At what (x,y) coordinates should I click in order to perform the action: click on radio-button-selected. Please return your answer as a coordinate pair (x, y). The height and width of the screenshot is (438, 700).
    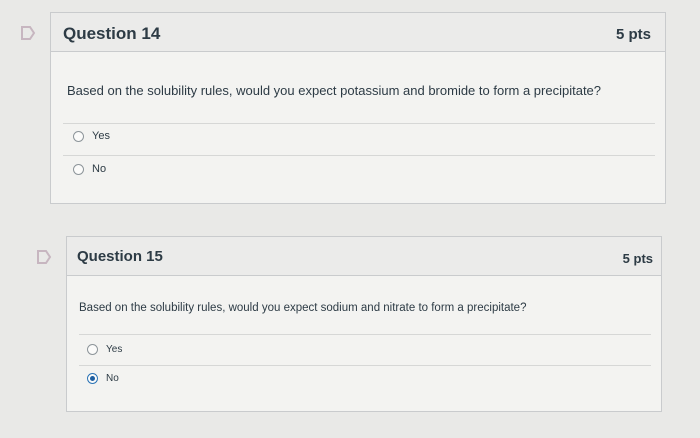
    Looking at the image, I should click on (92, 378).